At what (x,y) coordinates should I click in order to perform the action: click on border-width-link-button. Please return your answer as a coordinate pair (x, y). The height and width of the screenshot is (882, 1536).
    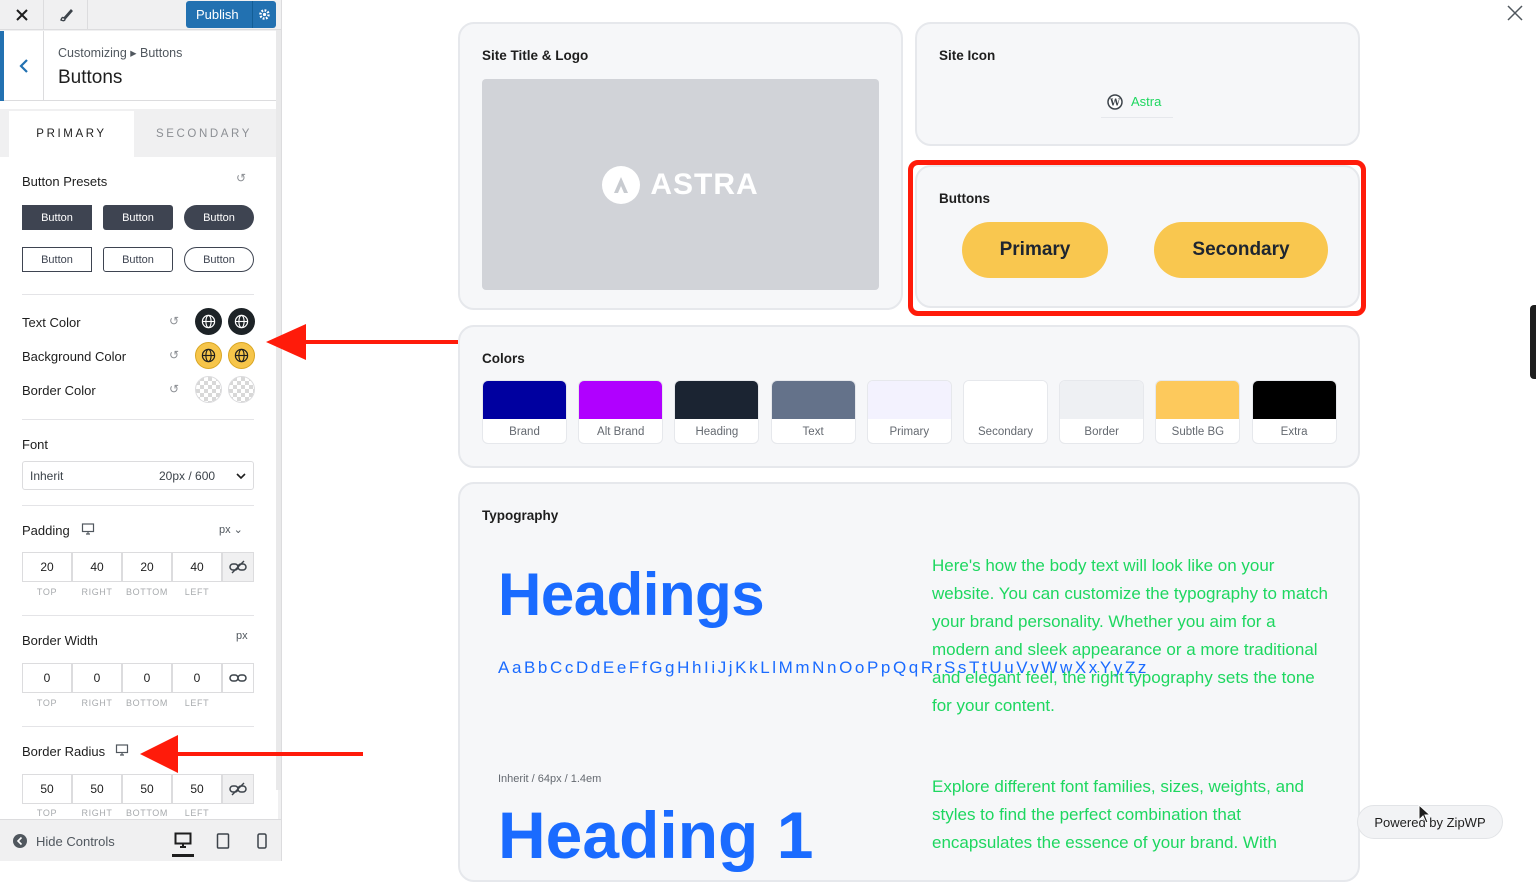
    Looking at the image, I should click on (238, 678).